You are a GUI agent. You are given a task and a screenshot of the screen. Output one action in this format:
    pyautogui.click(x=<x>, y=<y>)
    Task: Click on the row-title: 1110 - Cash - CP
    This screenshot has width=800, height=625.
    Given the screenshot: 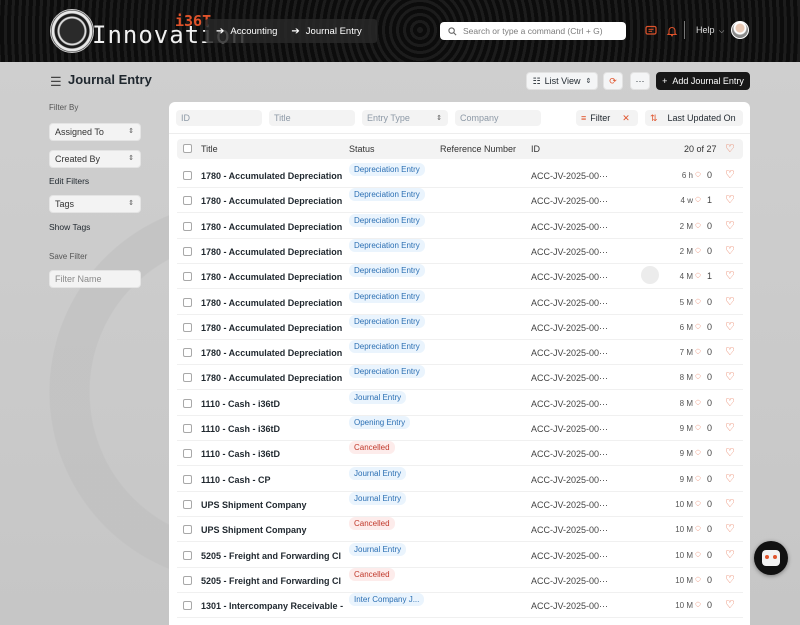 What is the action you would take?
    pyautogui.click(x=272, y=480)
    